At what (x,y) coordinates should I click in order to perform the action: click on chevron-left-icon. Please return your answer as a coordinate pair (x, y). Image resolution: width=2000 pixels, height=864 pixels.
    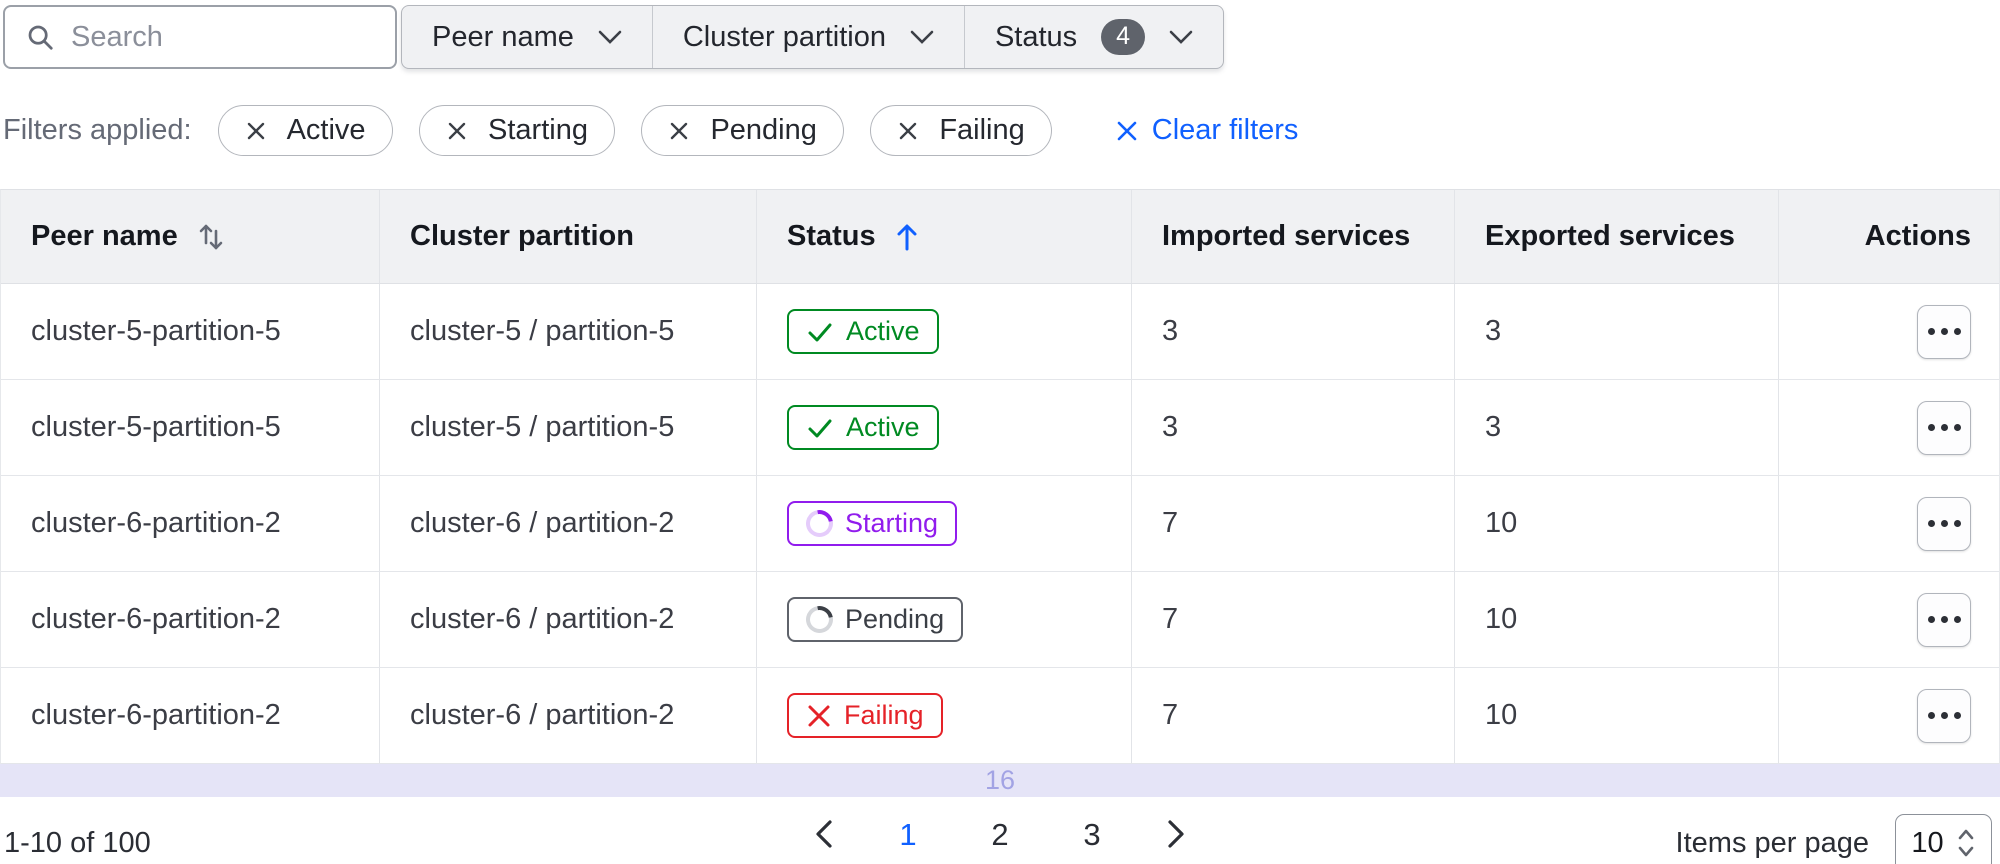
    Looking at the image, I should click on (824, 834).